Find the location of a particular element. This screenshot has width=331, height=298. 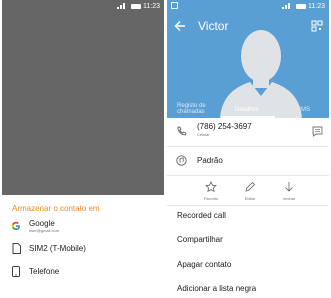

ringtone-icon is located at coordinates (181, 160).